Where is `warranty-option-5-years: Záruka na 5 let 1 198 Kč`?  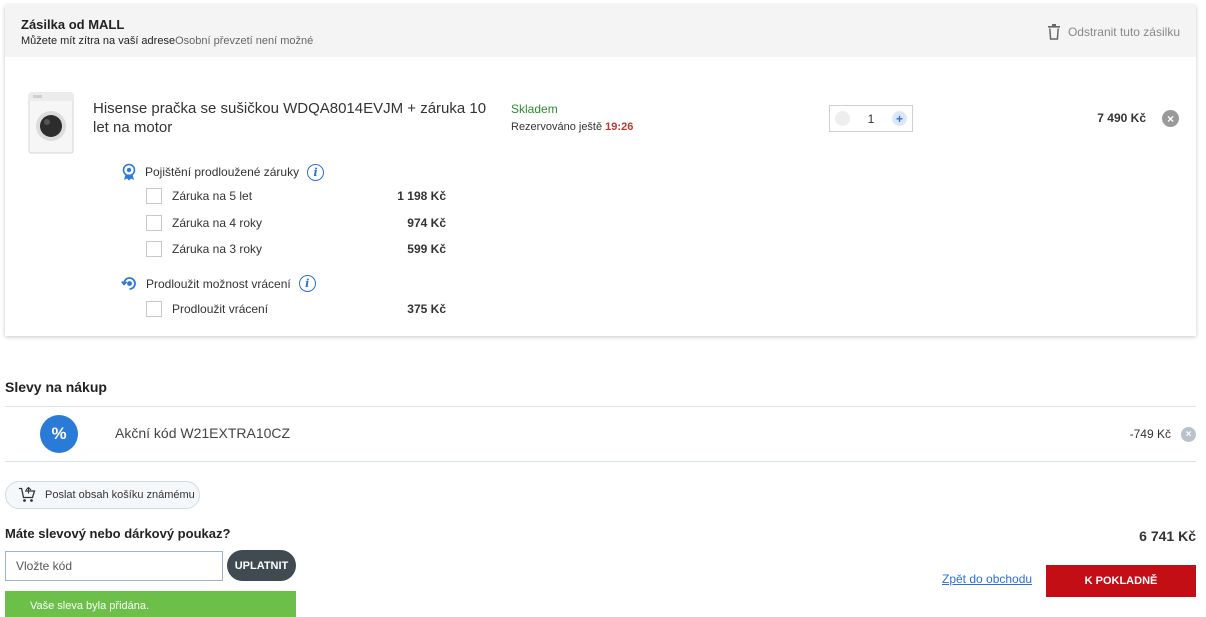 warranty-option-5-years: Záruka na 5 let 1 198 Kč is located at coordinates (296, 196).